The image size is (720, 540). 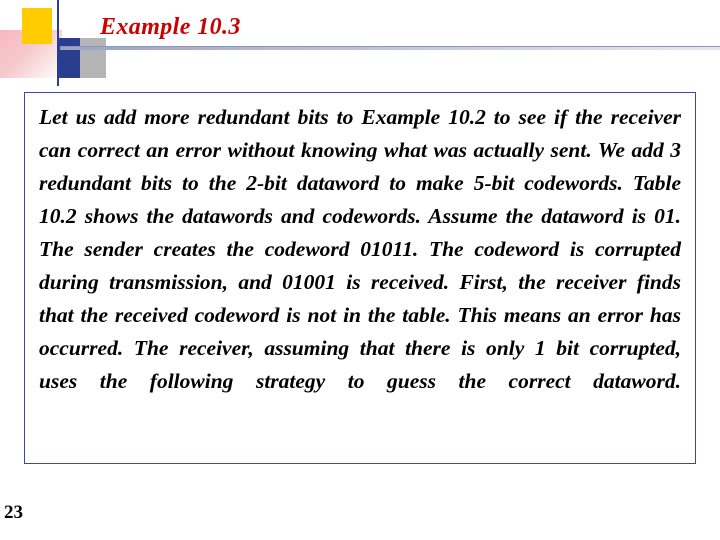 What do you see at coordinates (13, 512) in the screenshot?
I see `page-number: 23` at bounding box center [13, 512].